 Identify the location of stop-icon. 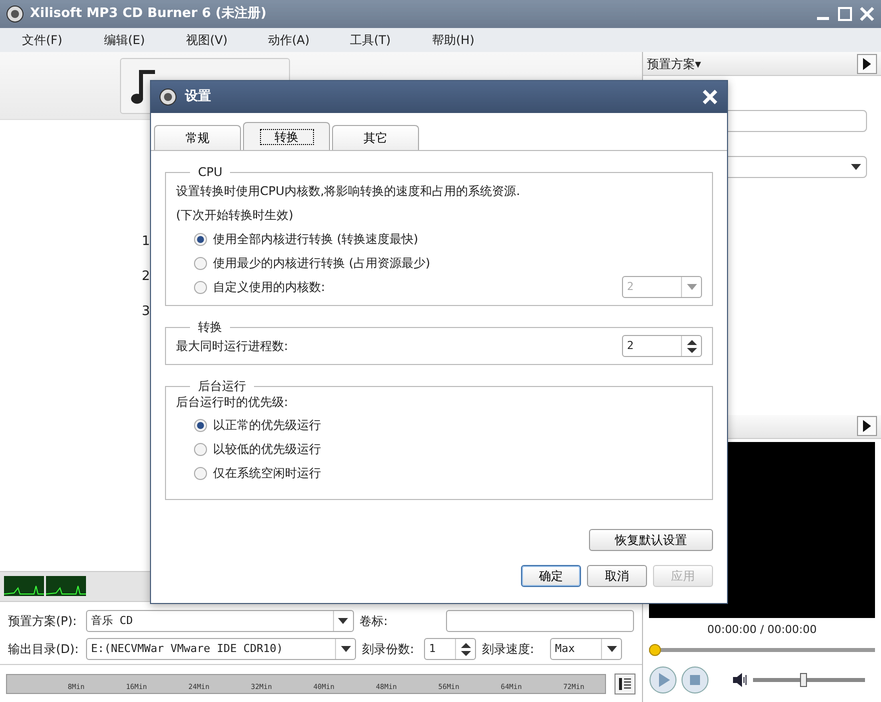
(695, 680).